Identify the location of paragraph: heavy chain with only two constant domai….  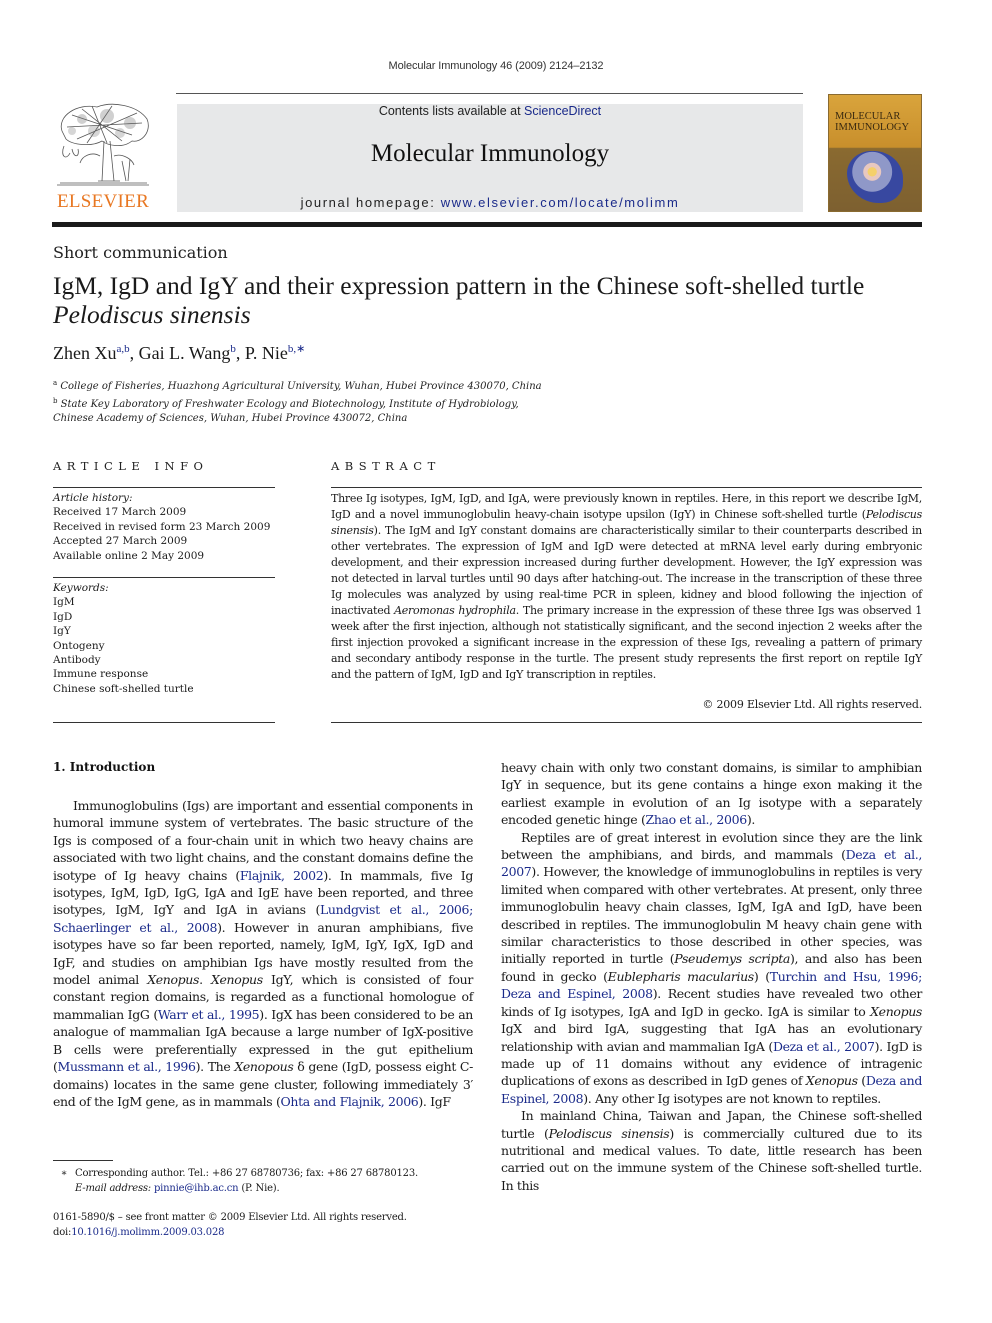
(711, 794).